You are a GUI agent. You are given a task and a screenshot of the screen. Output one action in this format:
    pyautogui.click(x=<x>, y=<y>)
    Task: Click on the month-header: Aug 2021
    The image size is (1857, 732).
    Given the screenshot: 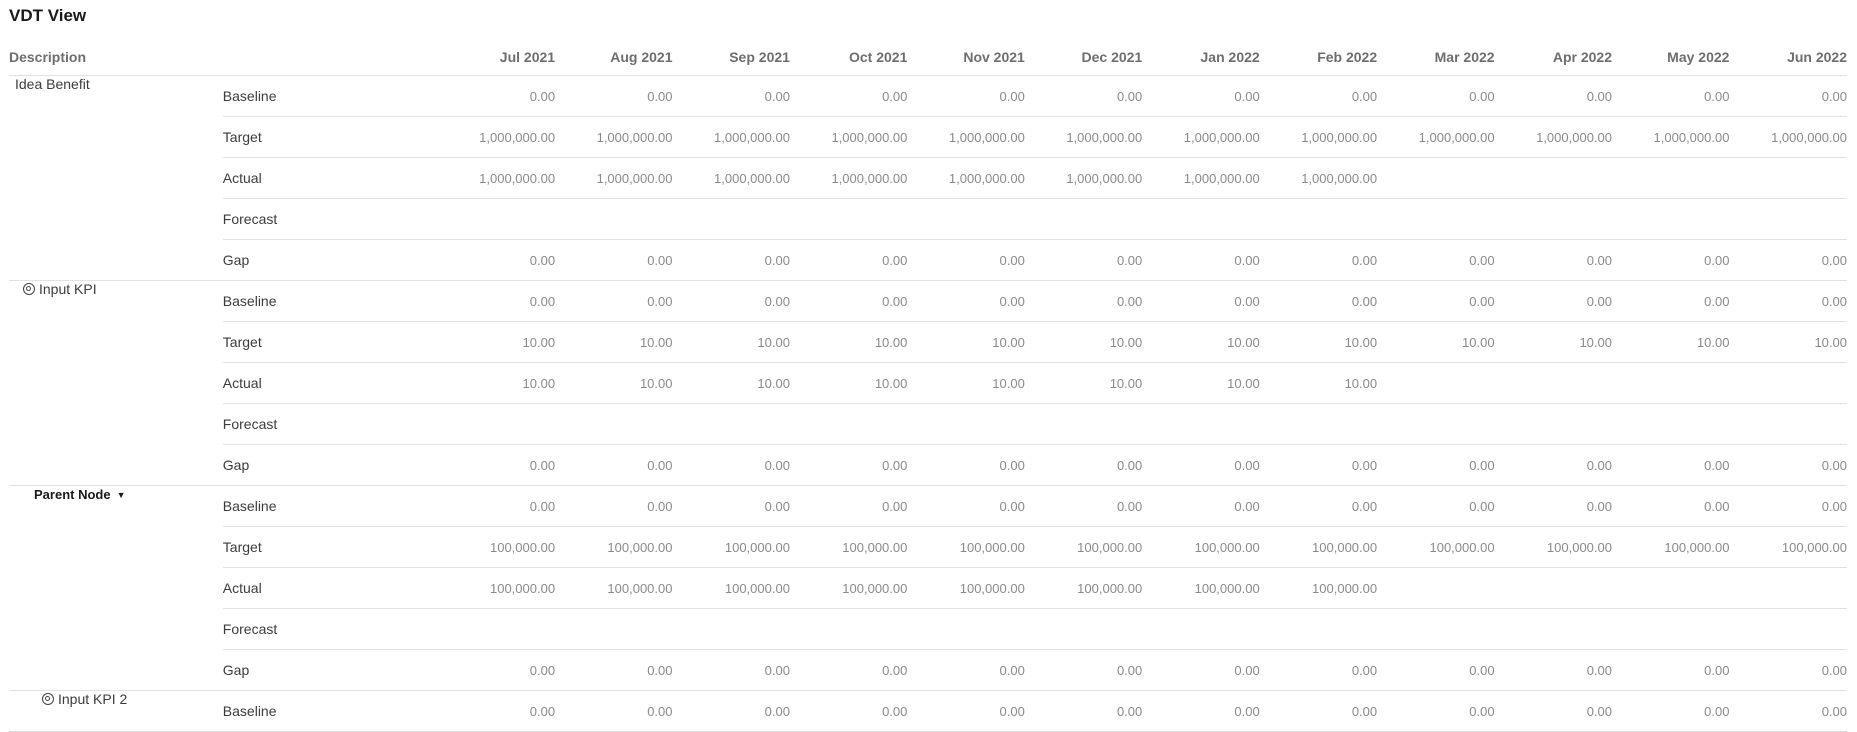 What is the action you would take?
    pyautogui.click(x=614, y=57)
    